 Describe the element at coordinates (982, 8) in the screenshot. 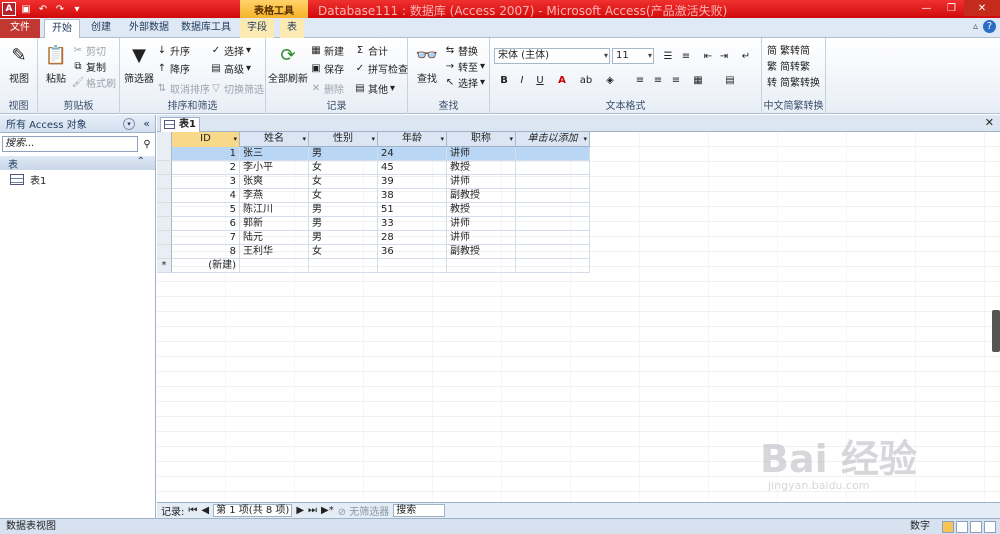

I see `close-button: ✕` at that location.